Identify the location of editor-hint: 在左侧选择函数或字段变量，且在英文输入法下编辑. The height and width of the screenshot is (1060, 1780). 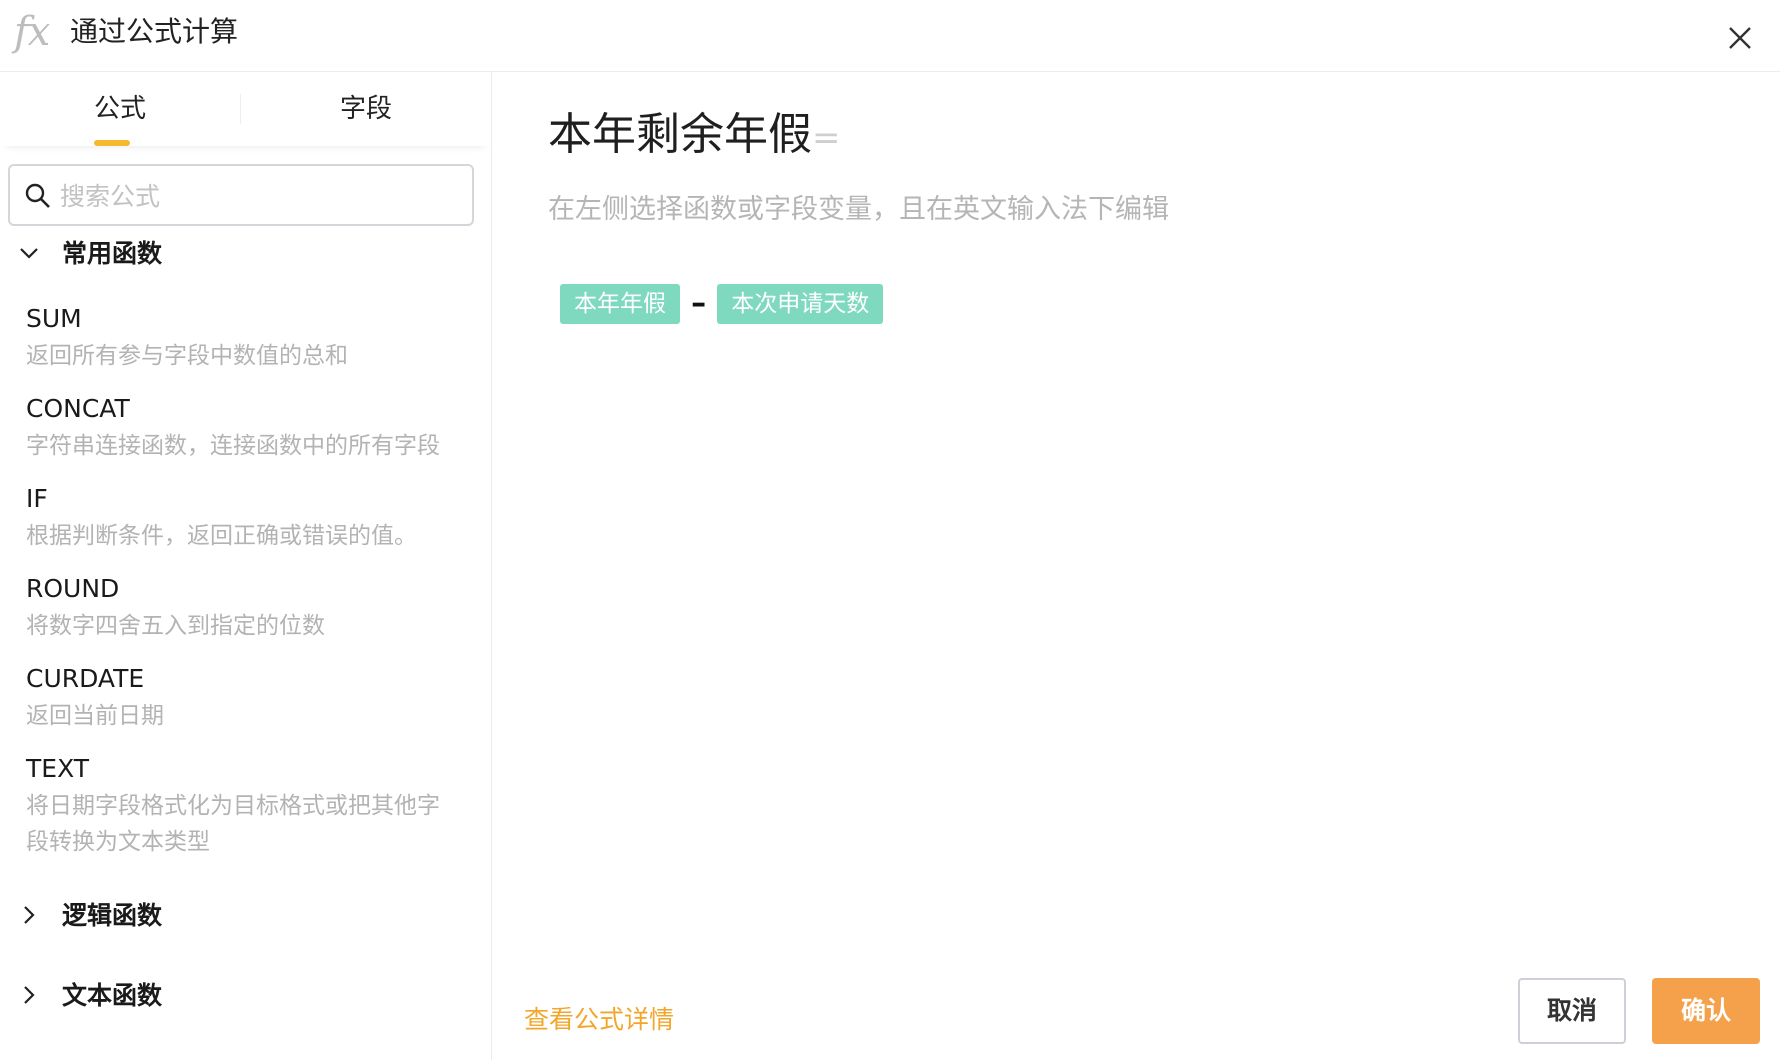
(858, 209).